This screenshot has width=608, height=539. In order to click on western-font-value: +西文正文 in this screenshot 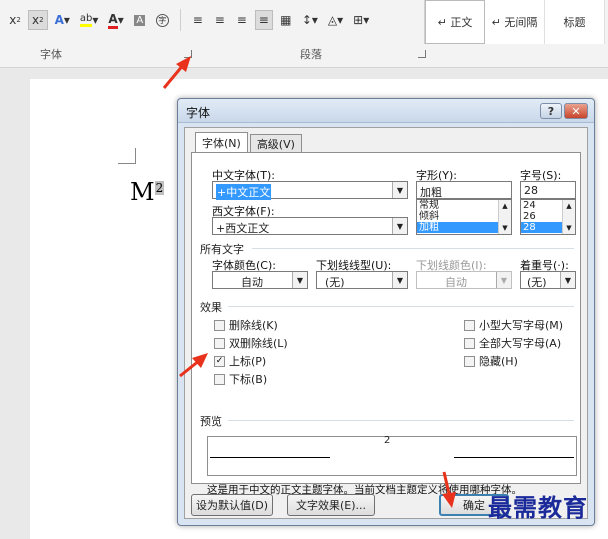, I will do `click(243, 228)`.